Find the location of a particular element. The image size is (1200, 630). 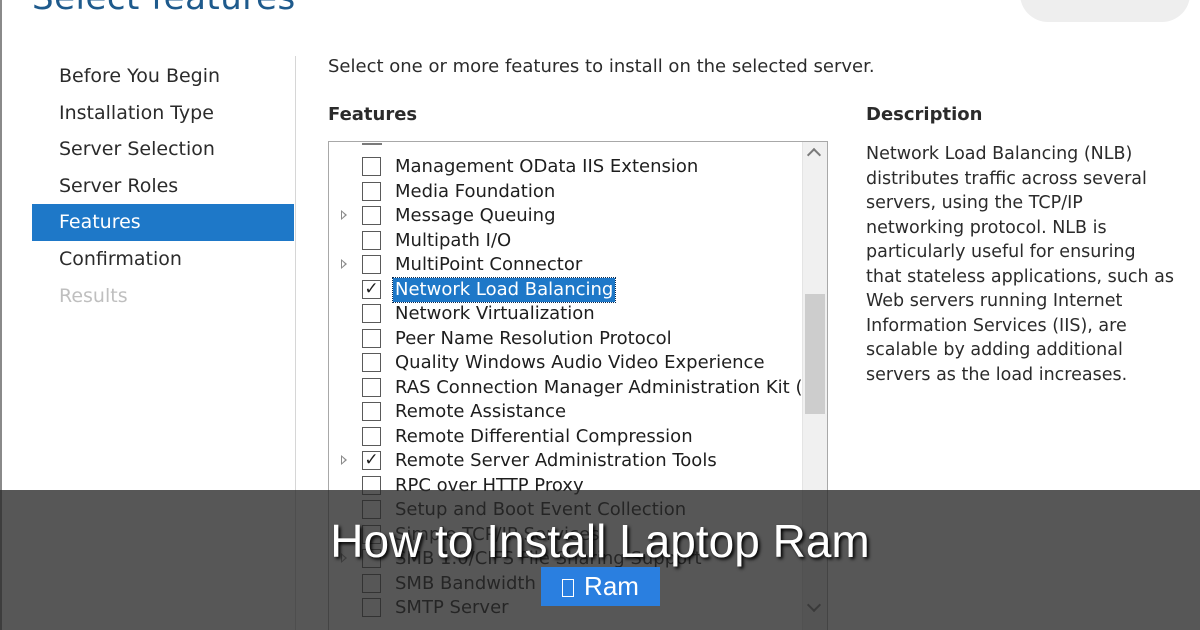

feature-label: Network Virtualization is located at coordinates (495, 314).